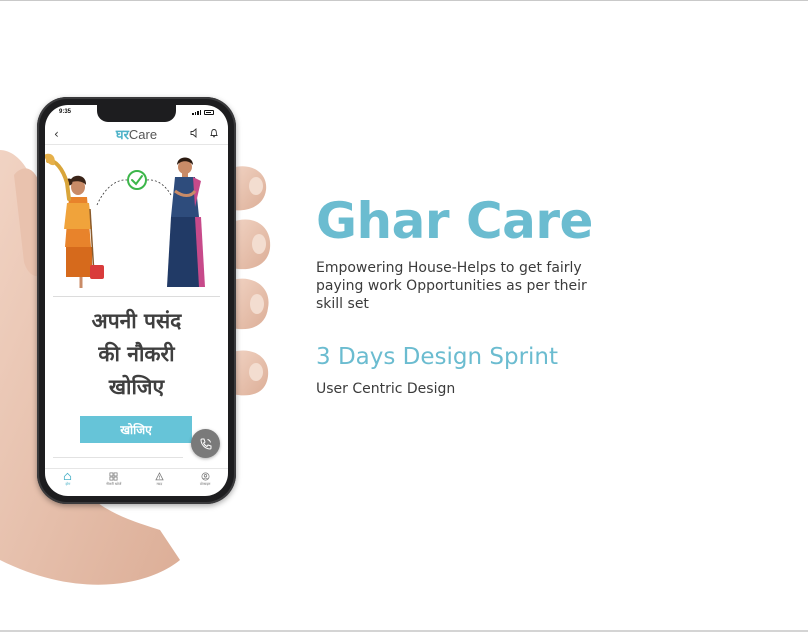  What do you see at coordinates (68, 476) in the screenshot?
I see `home-icon` at bounding box center [68, 476].